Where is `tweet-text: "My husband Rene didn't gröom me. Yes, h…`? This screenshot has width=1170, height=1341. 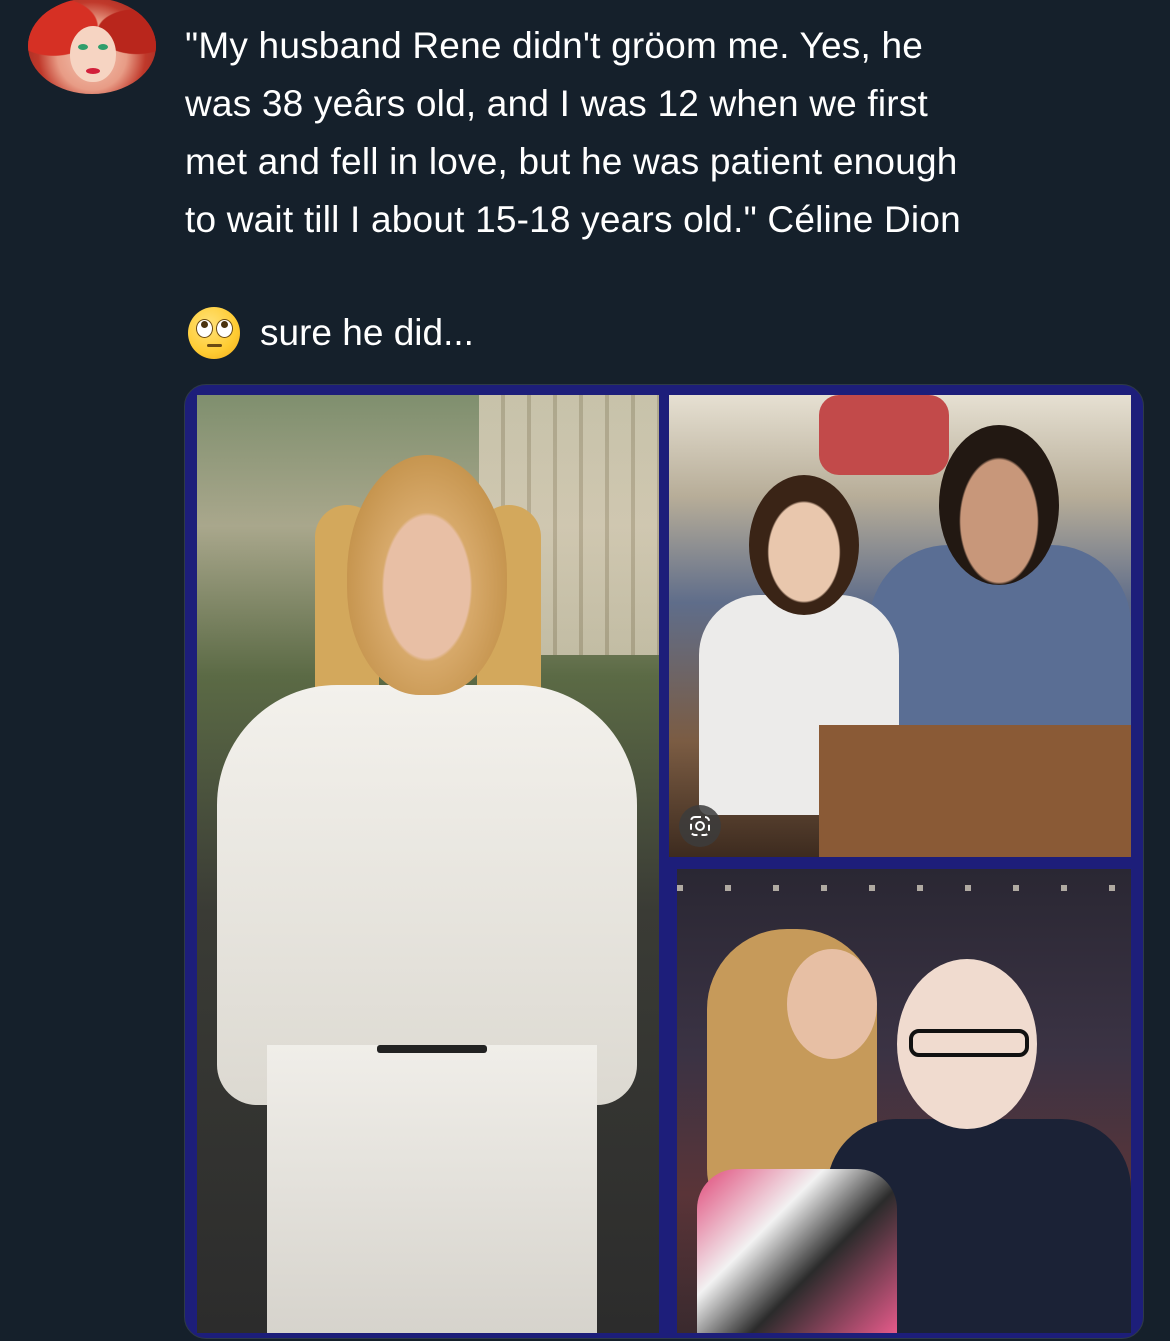
tweet-text: "My husband Rene didn't gröom me. Yes, h… is located at coordinates (573, 132).